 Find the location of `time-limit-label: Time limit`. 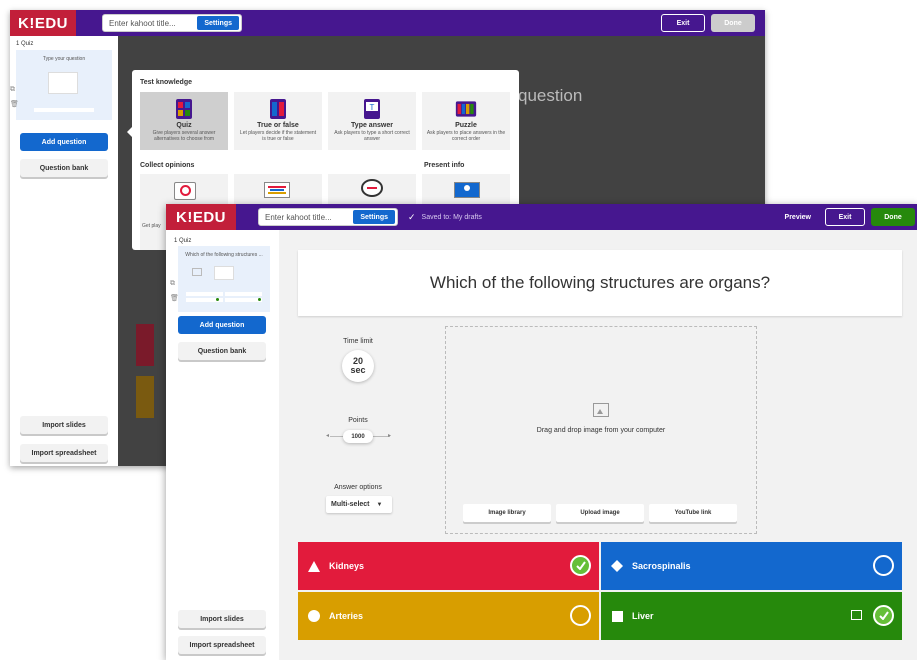

time-limit-label: Time limit is located at coordinates (358, 341).